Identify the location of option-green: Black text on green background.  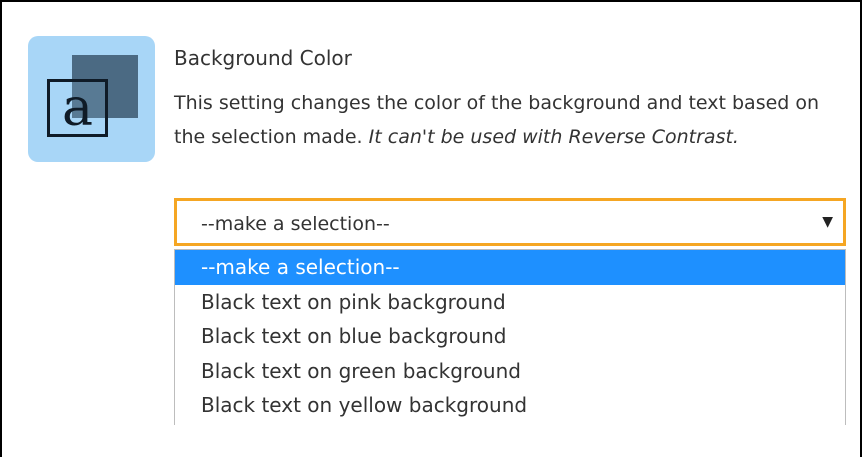
(510, 371).